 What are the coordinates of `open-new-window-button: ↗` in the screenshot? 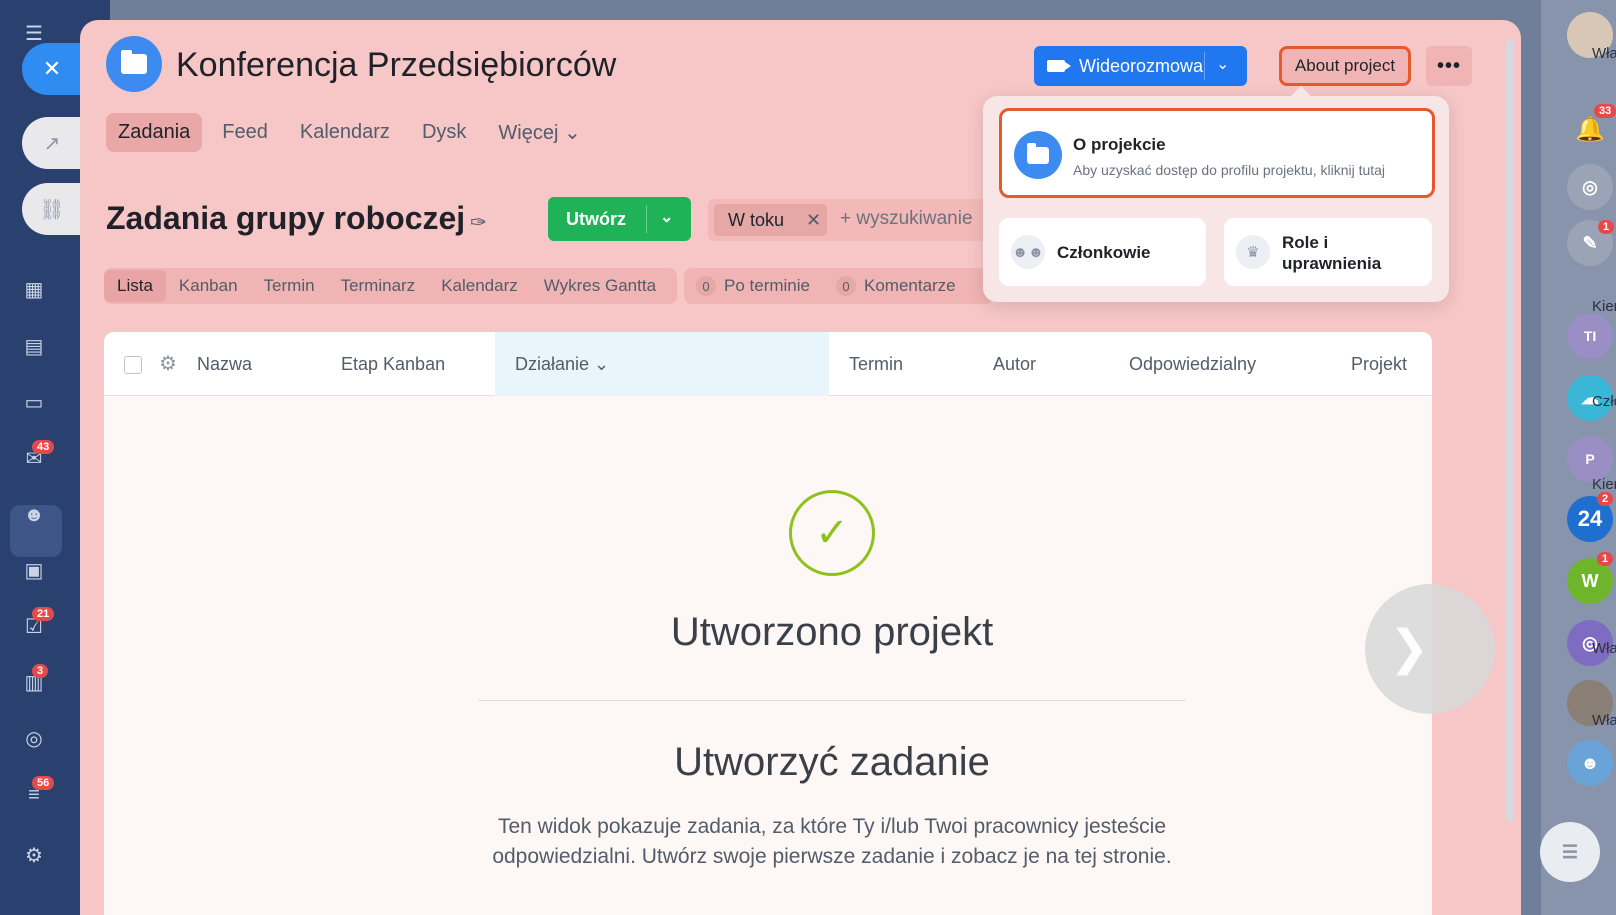 It's located at (52, 143).